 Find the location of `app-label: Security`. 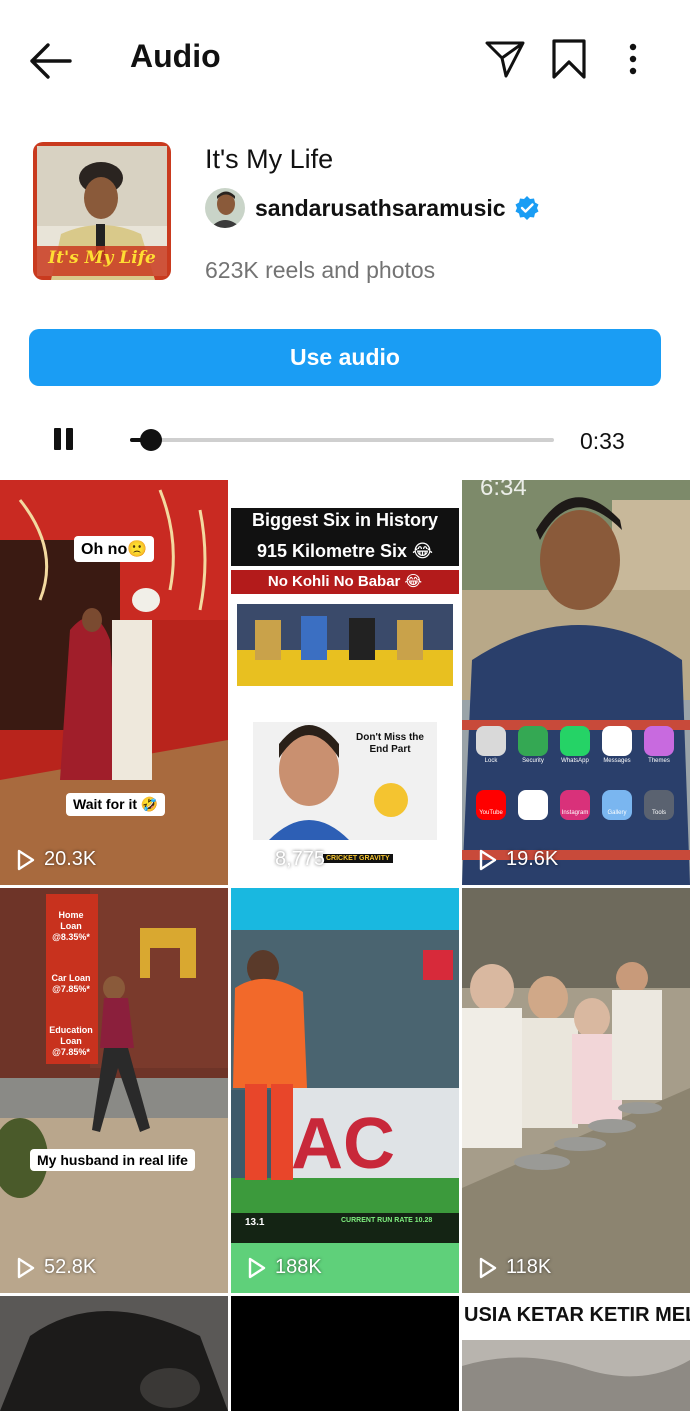

app-label: Security is located at coordinates (533, 761).